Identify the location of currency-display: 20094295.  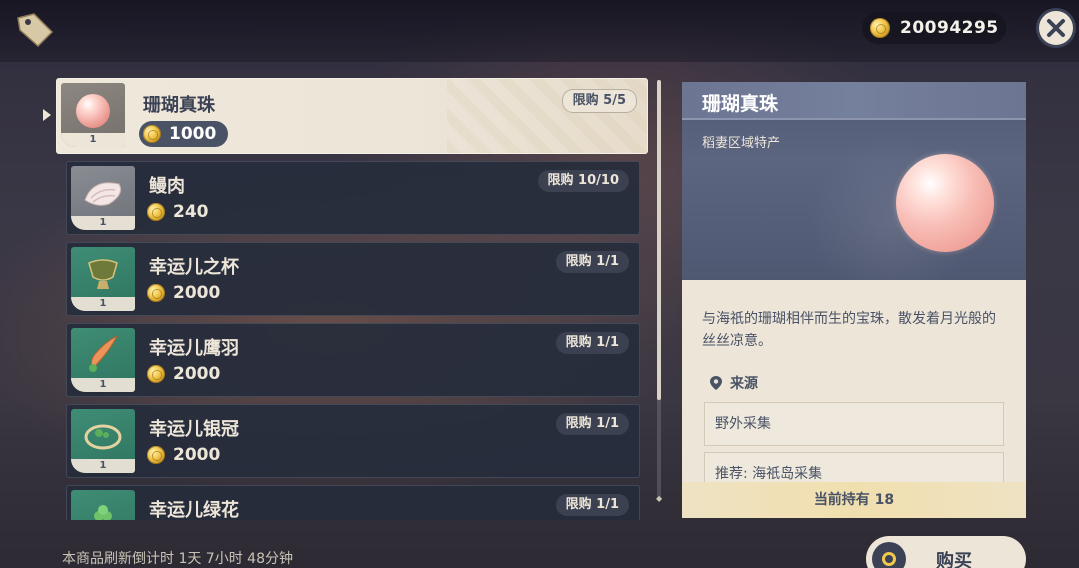
(934, 28).